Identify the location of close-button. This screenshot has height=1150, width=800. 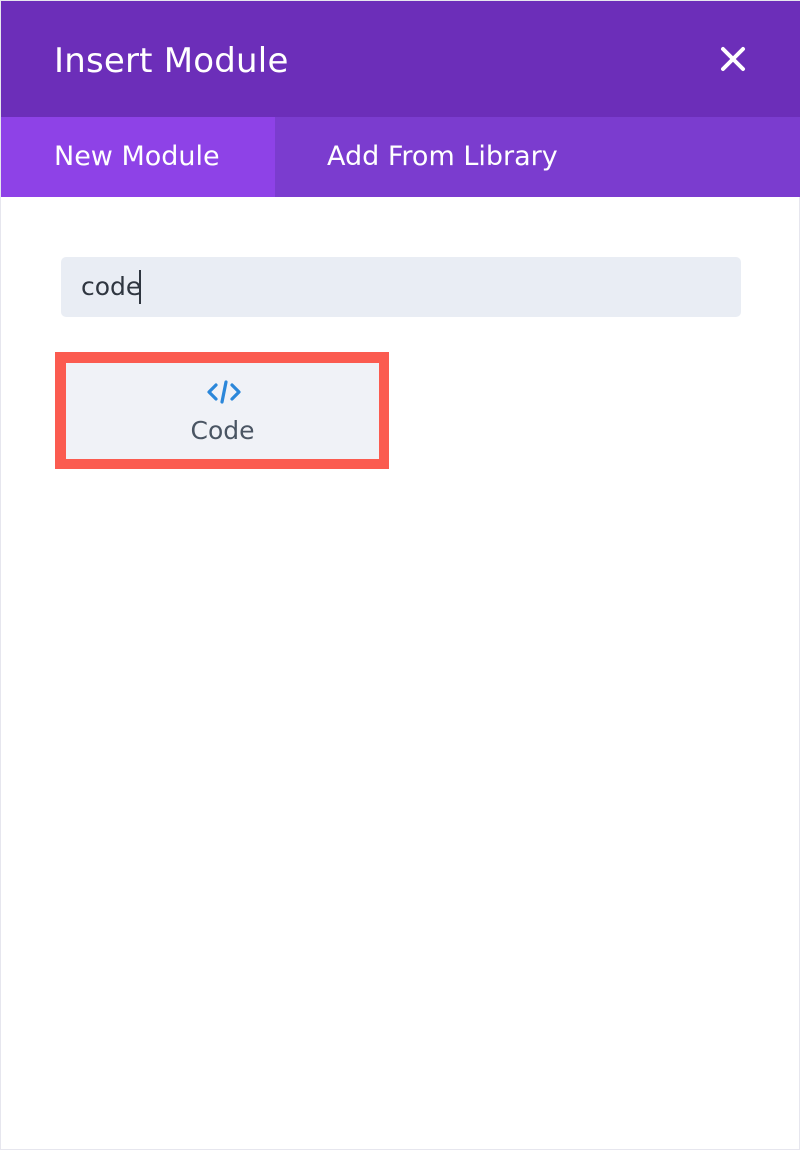
(733, 60).